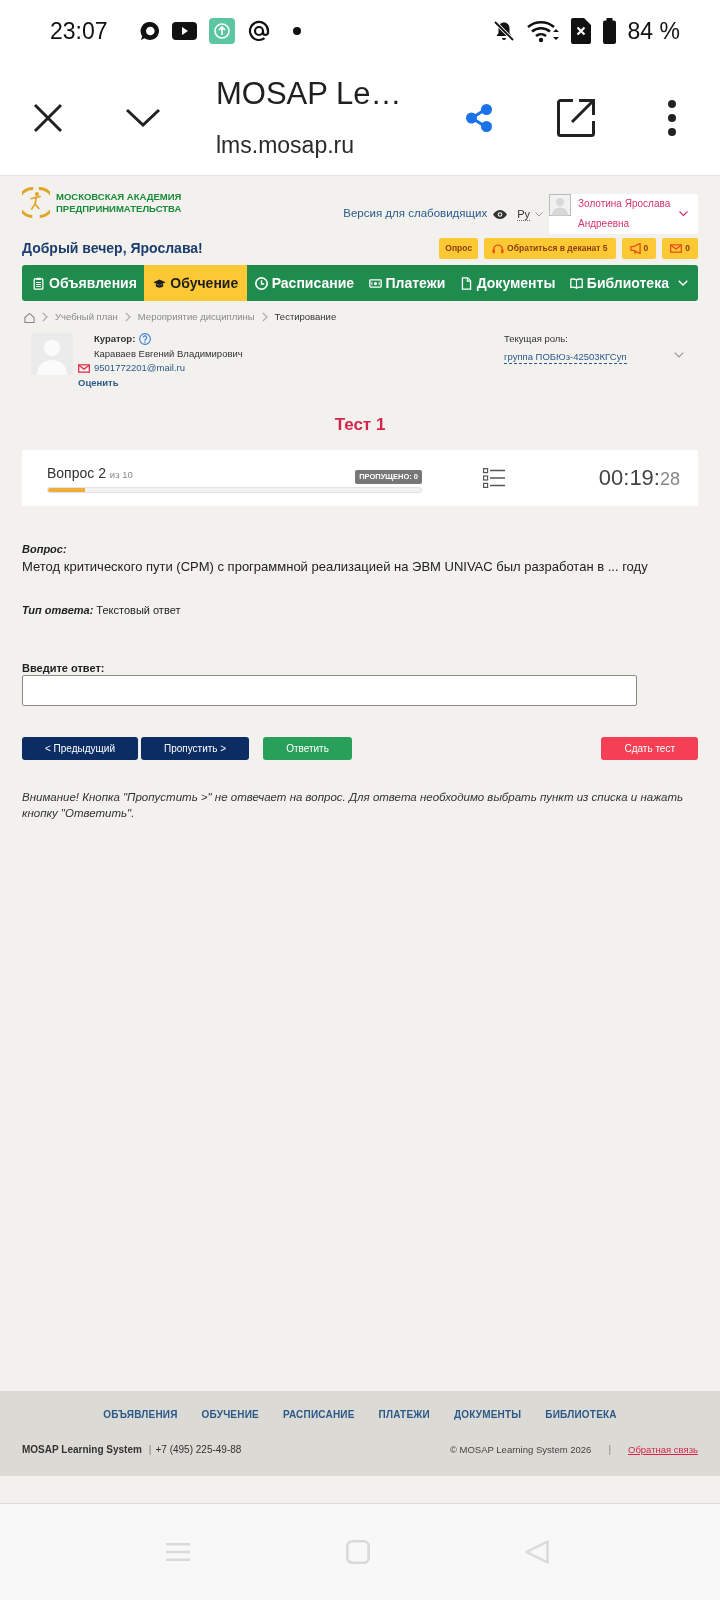 This screenshot has height=1600, width=720. What do you see at coordinates (580, 31) in the screenshot?
I see `sim-card-icon` at bounding box center [580, 31].